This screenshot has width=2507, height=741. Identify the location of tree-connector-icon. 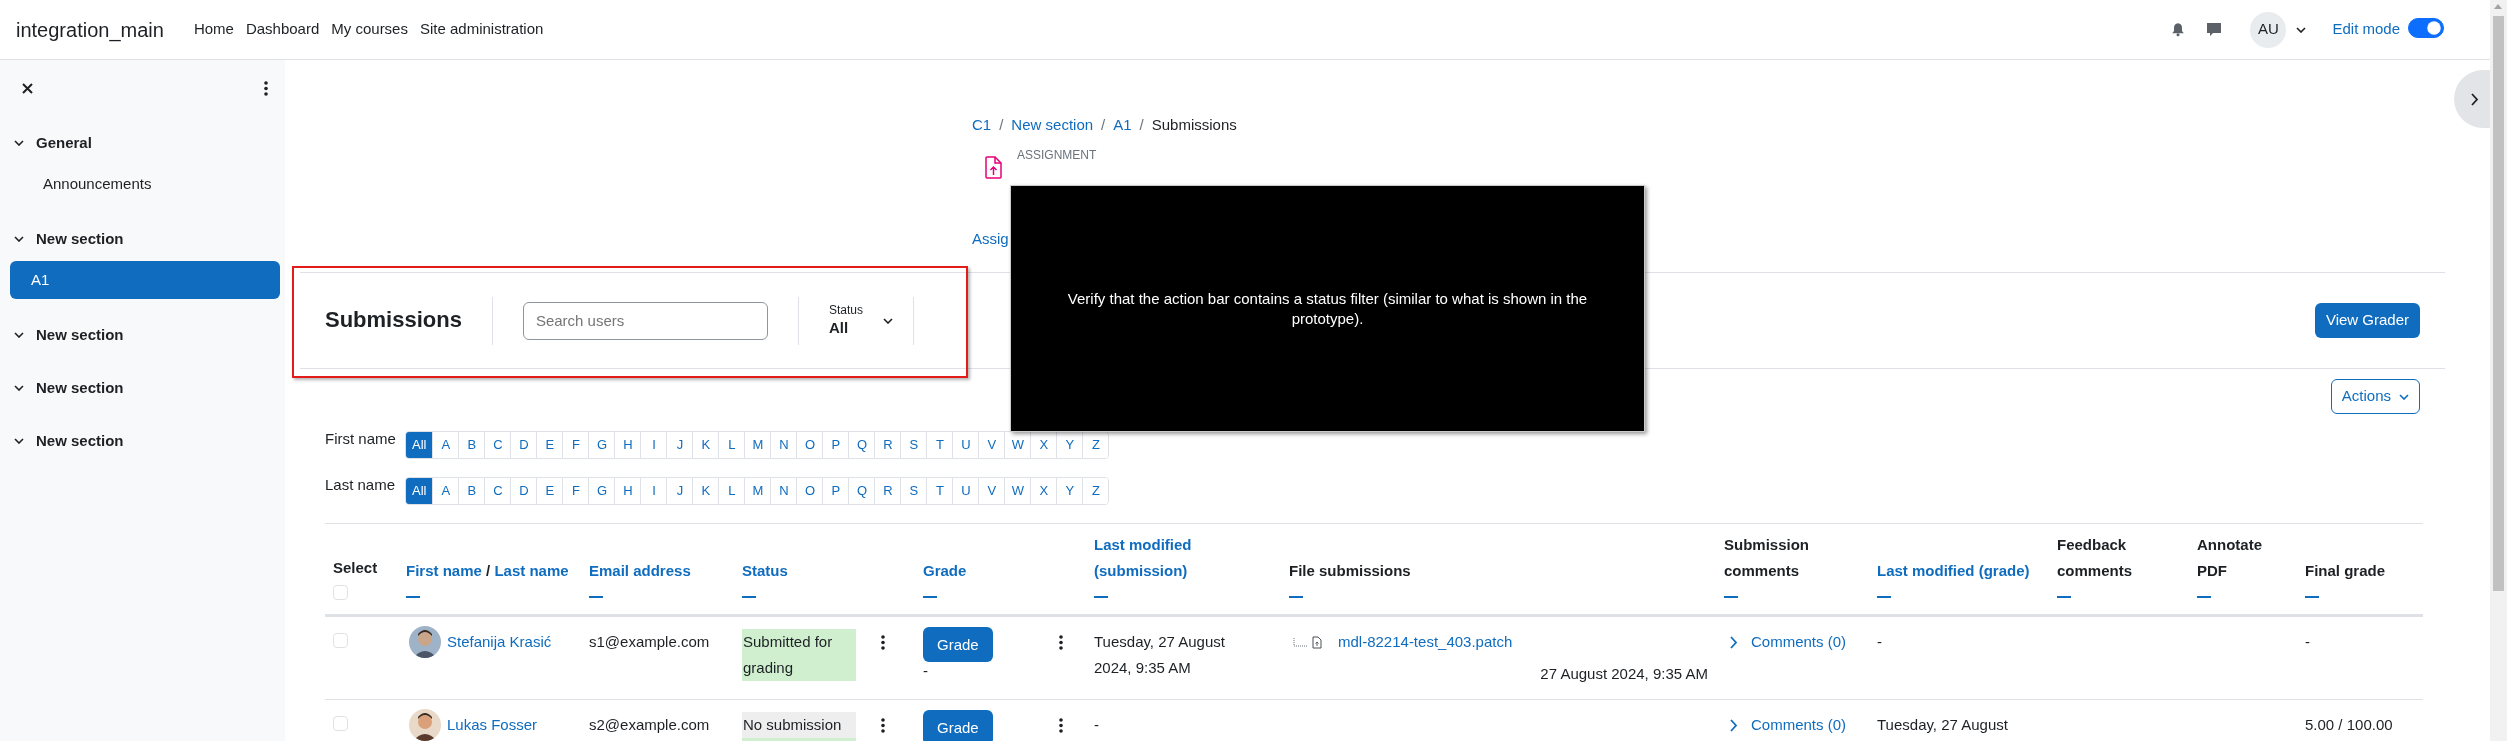
(1300, 642).